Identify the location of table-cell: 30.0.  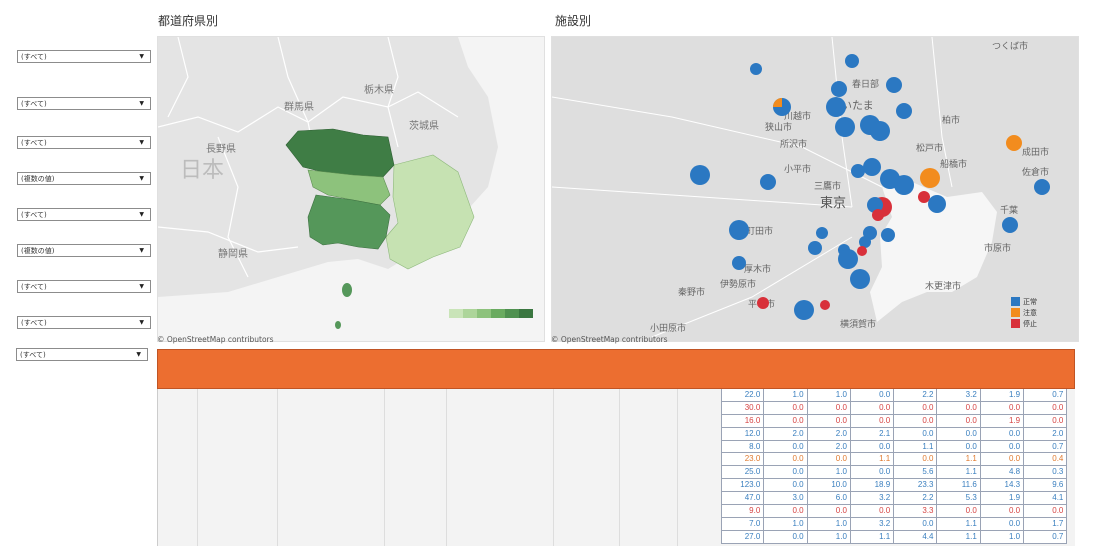
(743, 407).